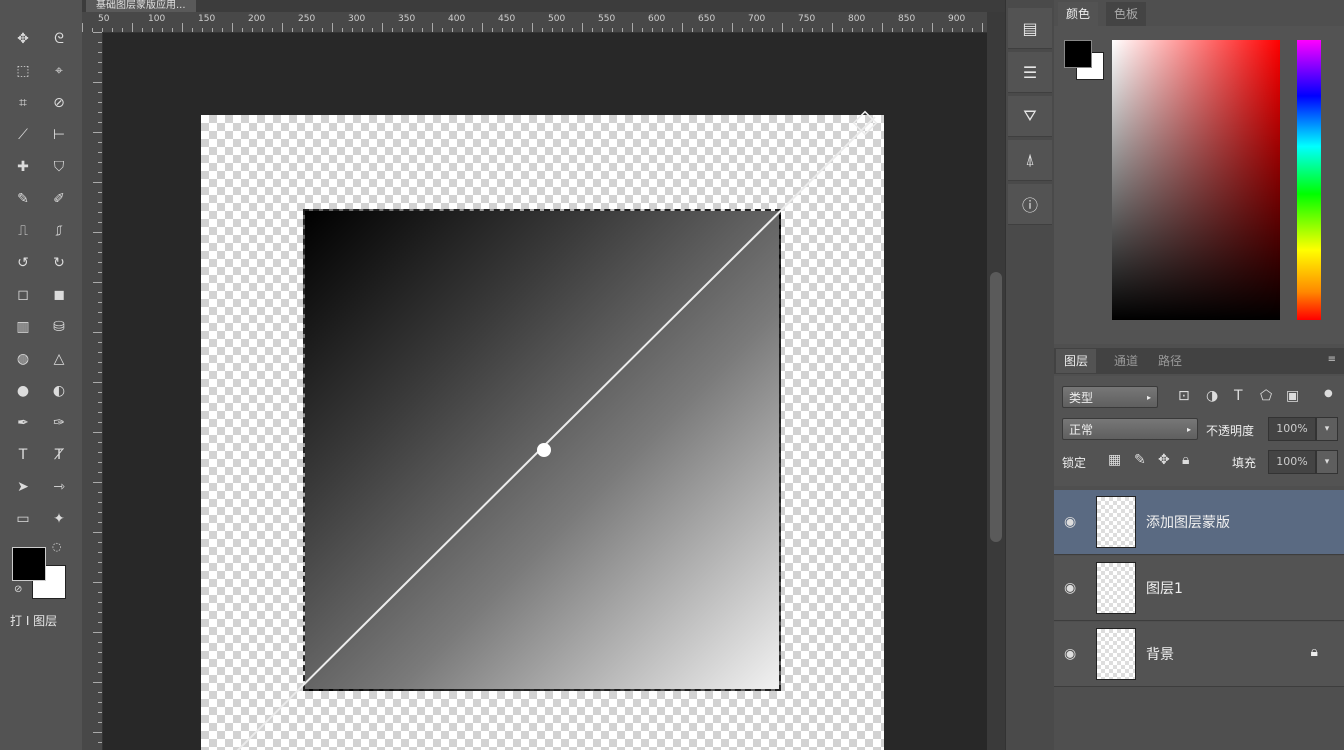  What do you see at coordinates (1184, 396) in the screenshot?
I see `filter-pixel-icon: ⊡` at bounding box center [1184, 396].